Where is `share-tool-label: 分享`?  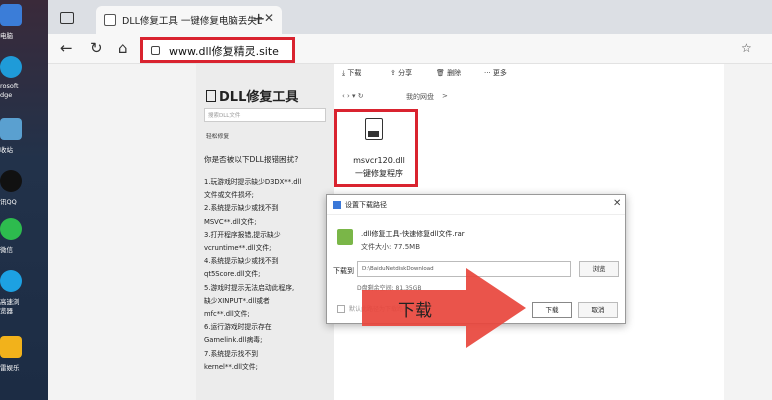 share-tool-label: 分享 is located at coordinates (405, 73).